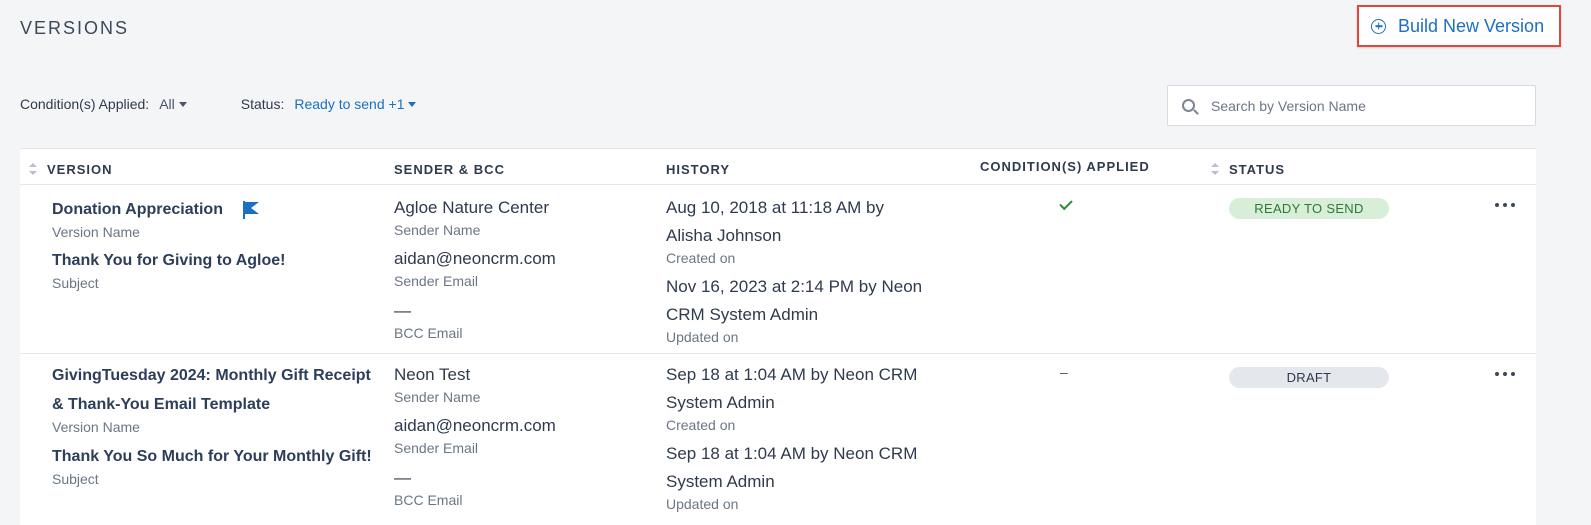 This screenshot has height=525, width=1591. What do you see at coordinates (1188, 105) in the screenshot?
I see `search-icon` at bounding box center [1188, 105].